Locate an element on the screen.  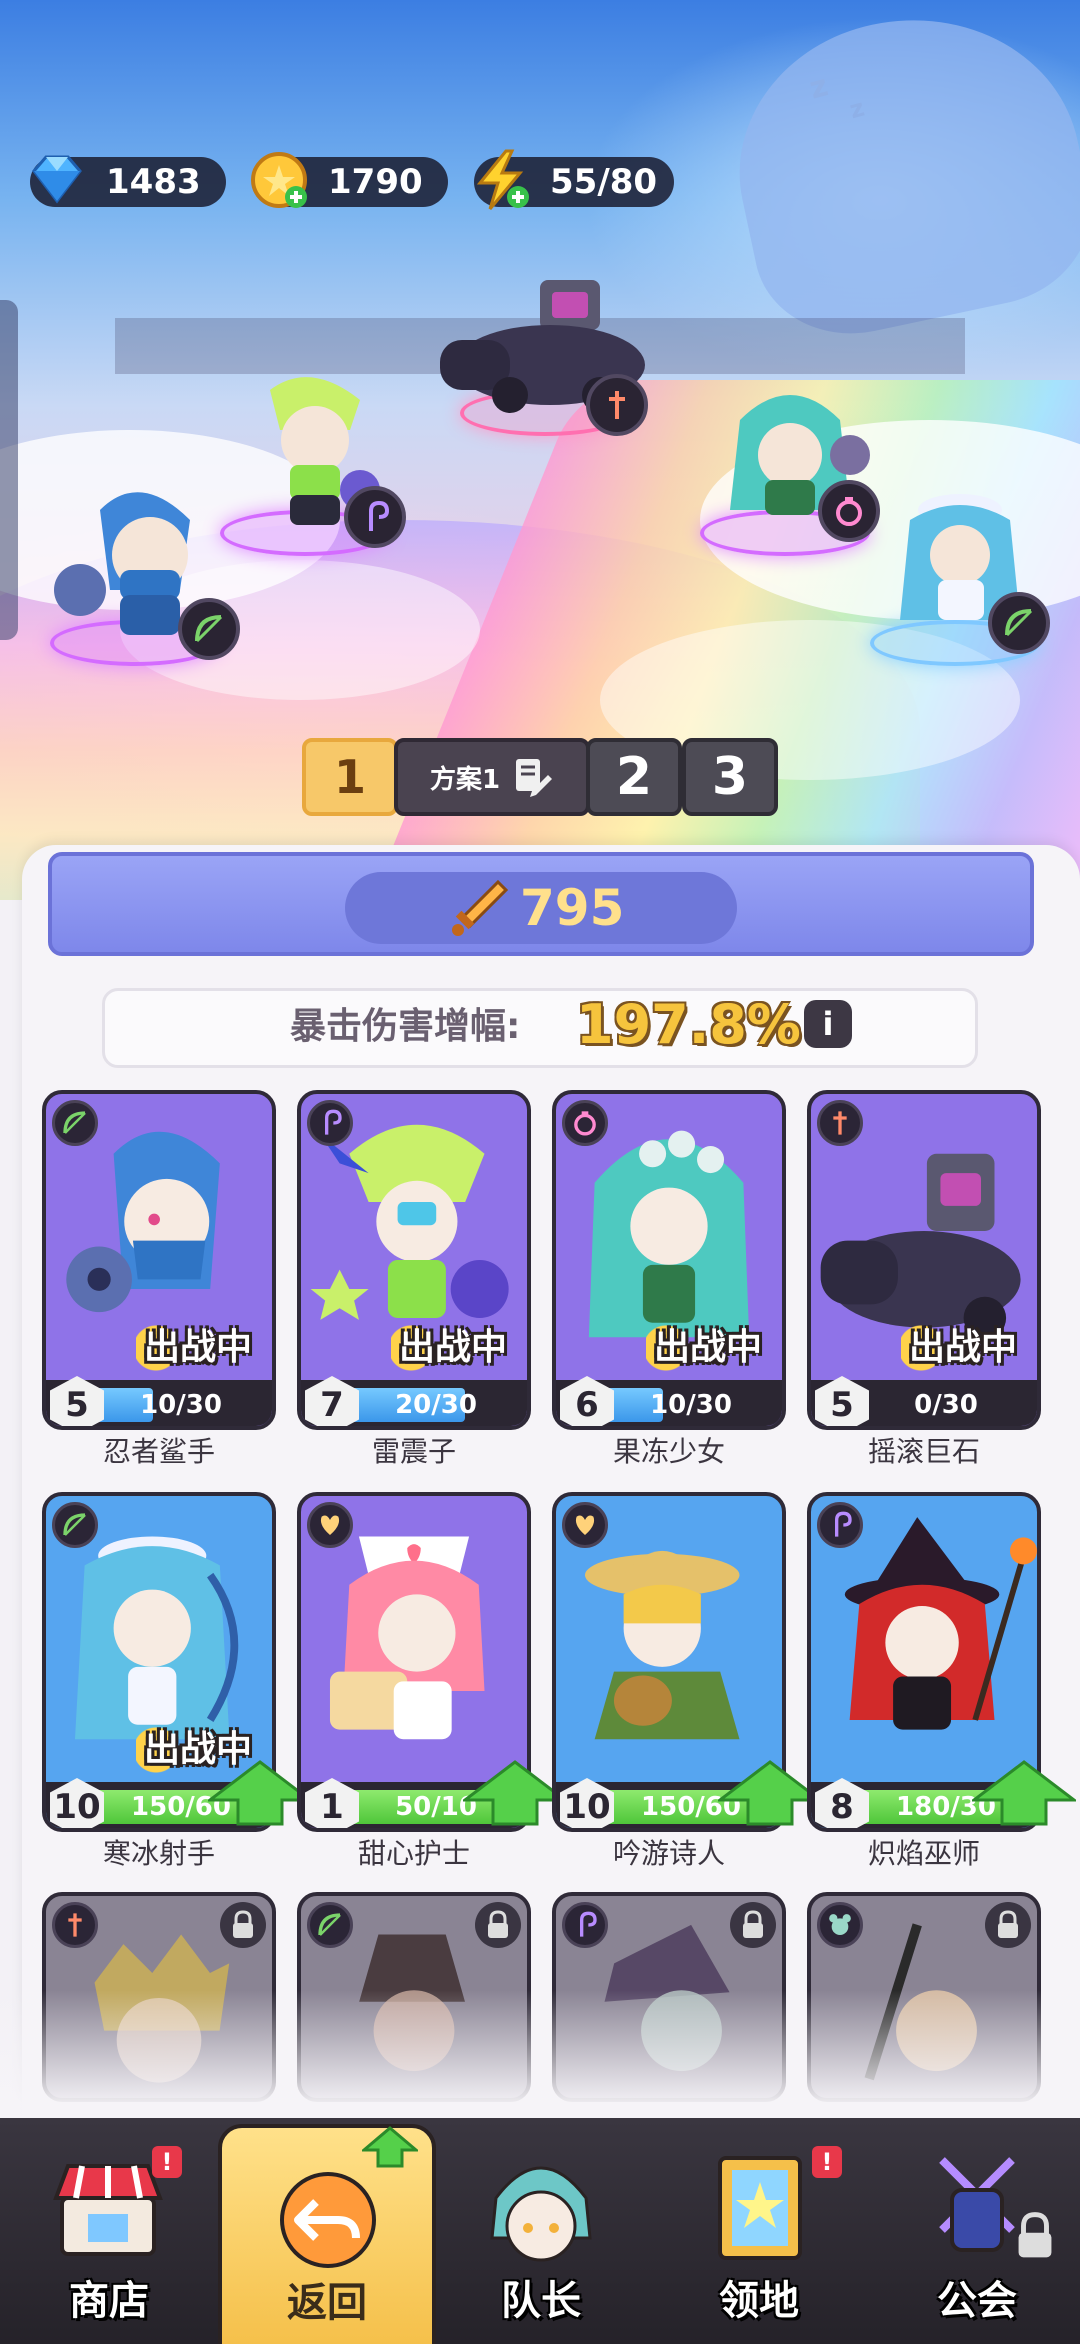
nav-guild-label: 公会 is located at coordinates (977, 2301).